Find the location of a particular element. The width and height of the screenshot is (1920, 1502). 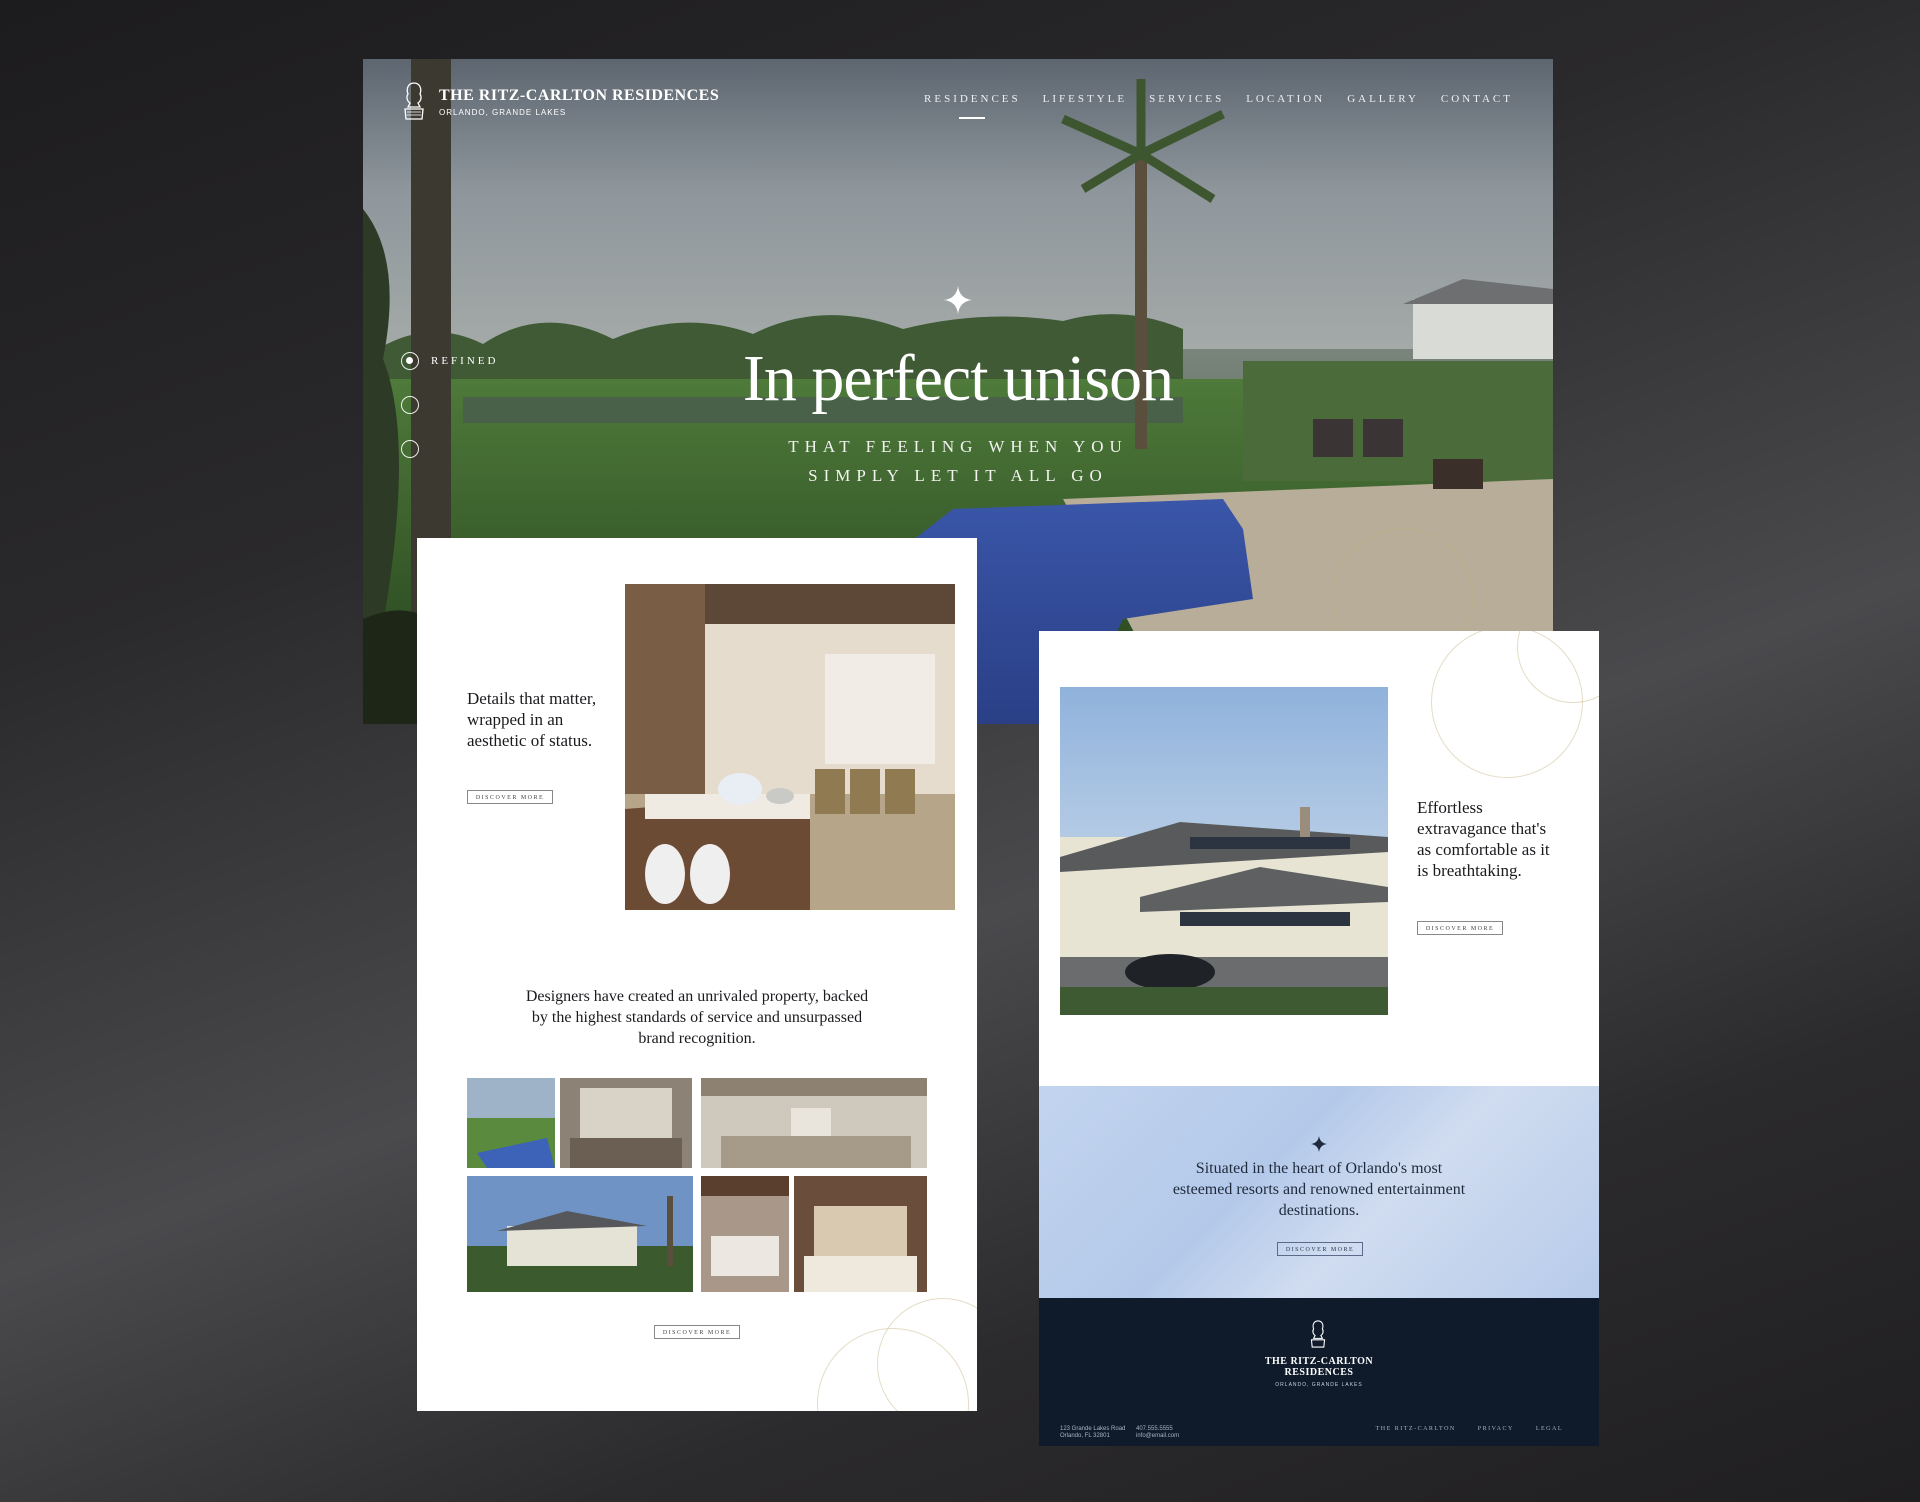

hero-subtitle-line-2: SIMPLY LET IT ALL GO is located at coordinates (958, 475).